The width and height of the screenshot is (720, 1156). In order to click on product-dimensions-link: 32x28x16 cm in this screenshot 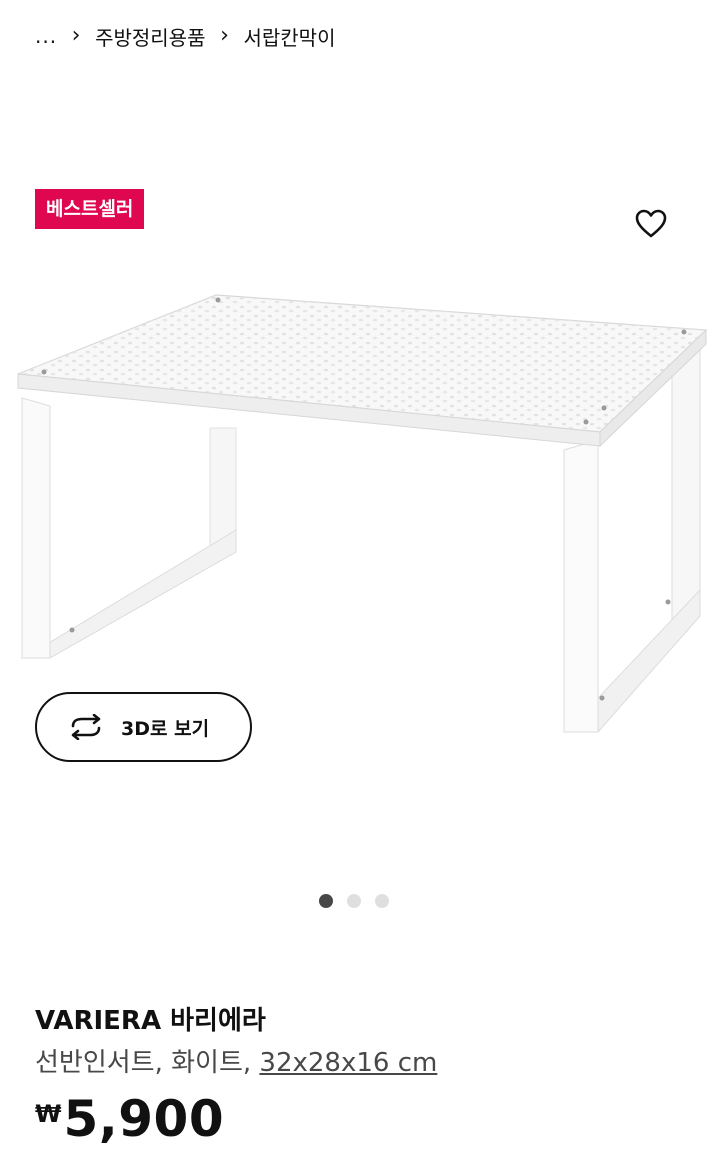, I will do `click(348, 1063)`.